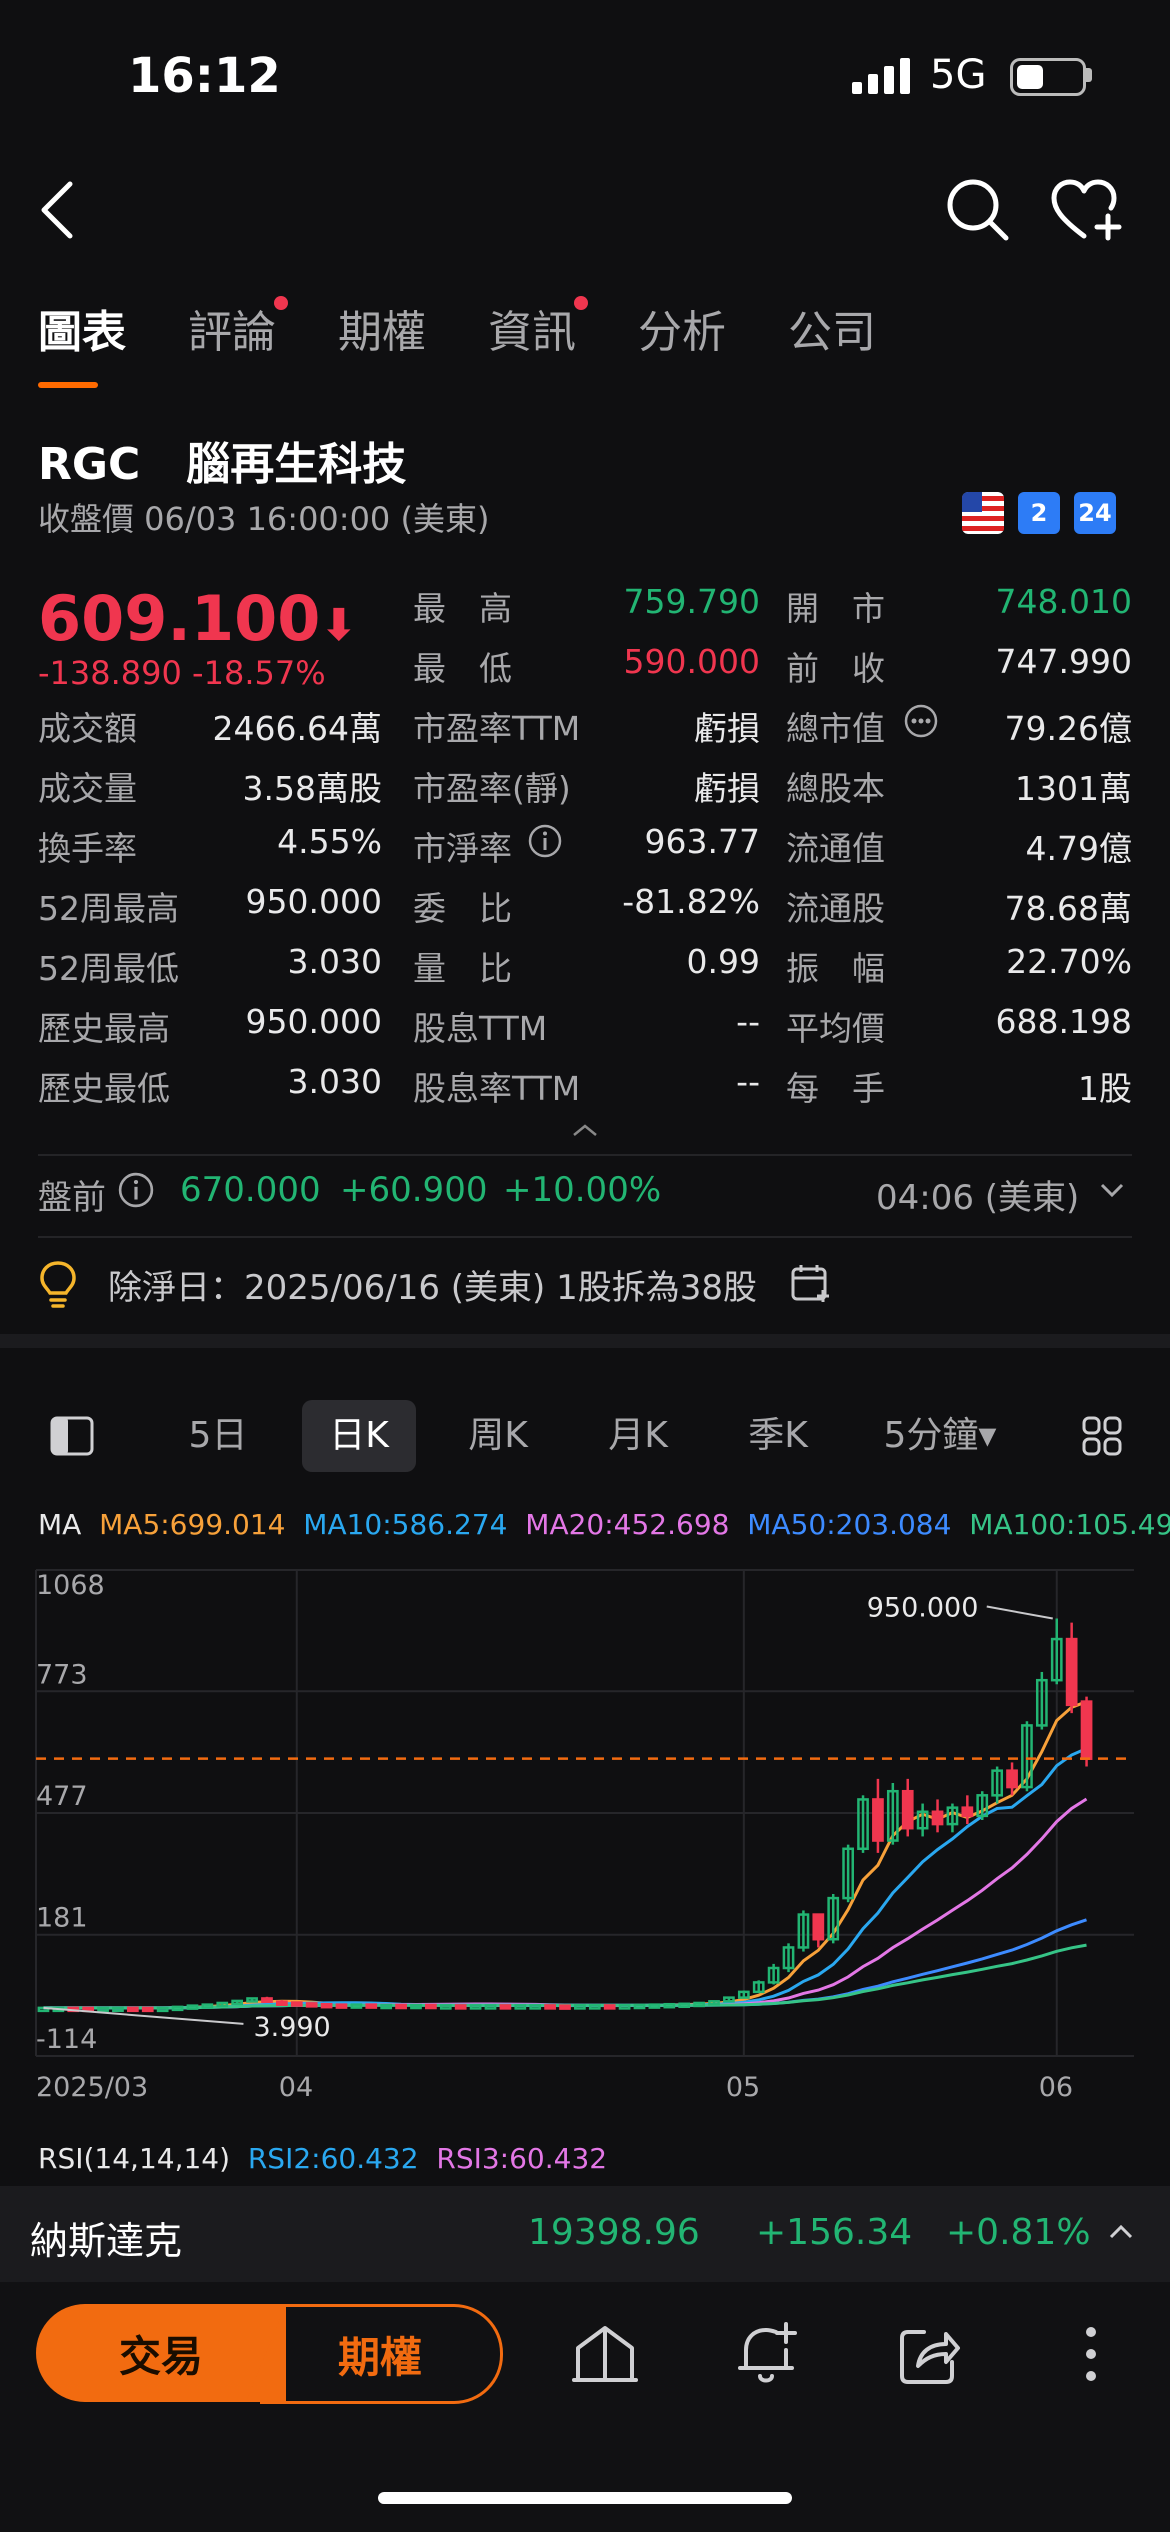 This screenshot has width=1170, height=2532. I want to click on ma10-label: MA10:586.274, so click(405, 1524).